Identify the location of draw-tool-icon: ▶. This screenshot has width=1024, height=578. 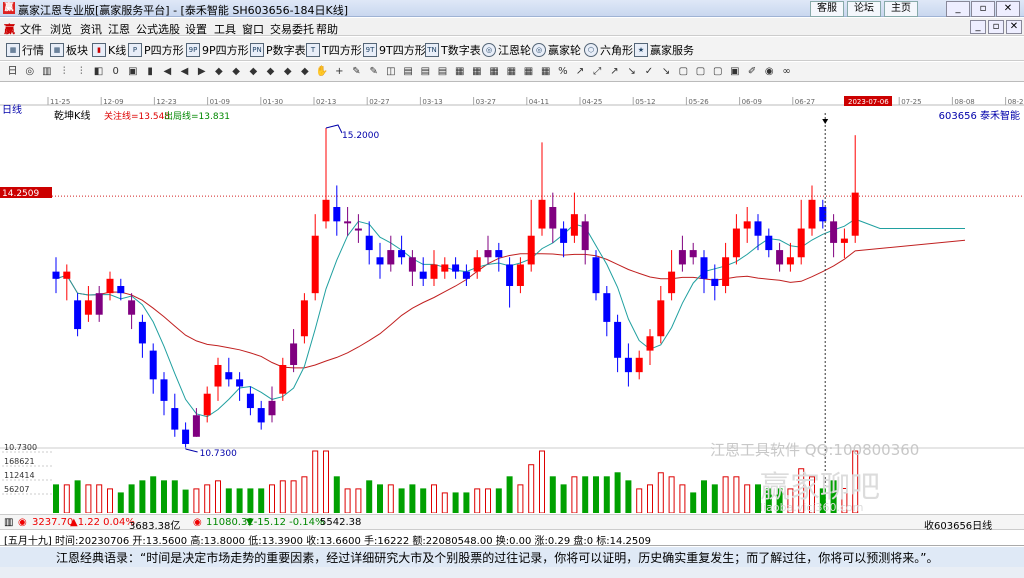
(201, 71).